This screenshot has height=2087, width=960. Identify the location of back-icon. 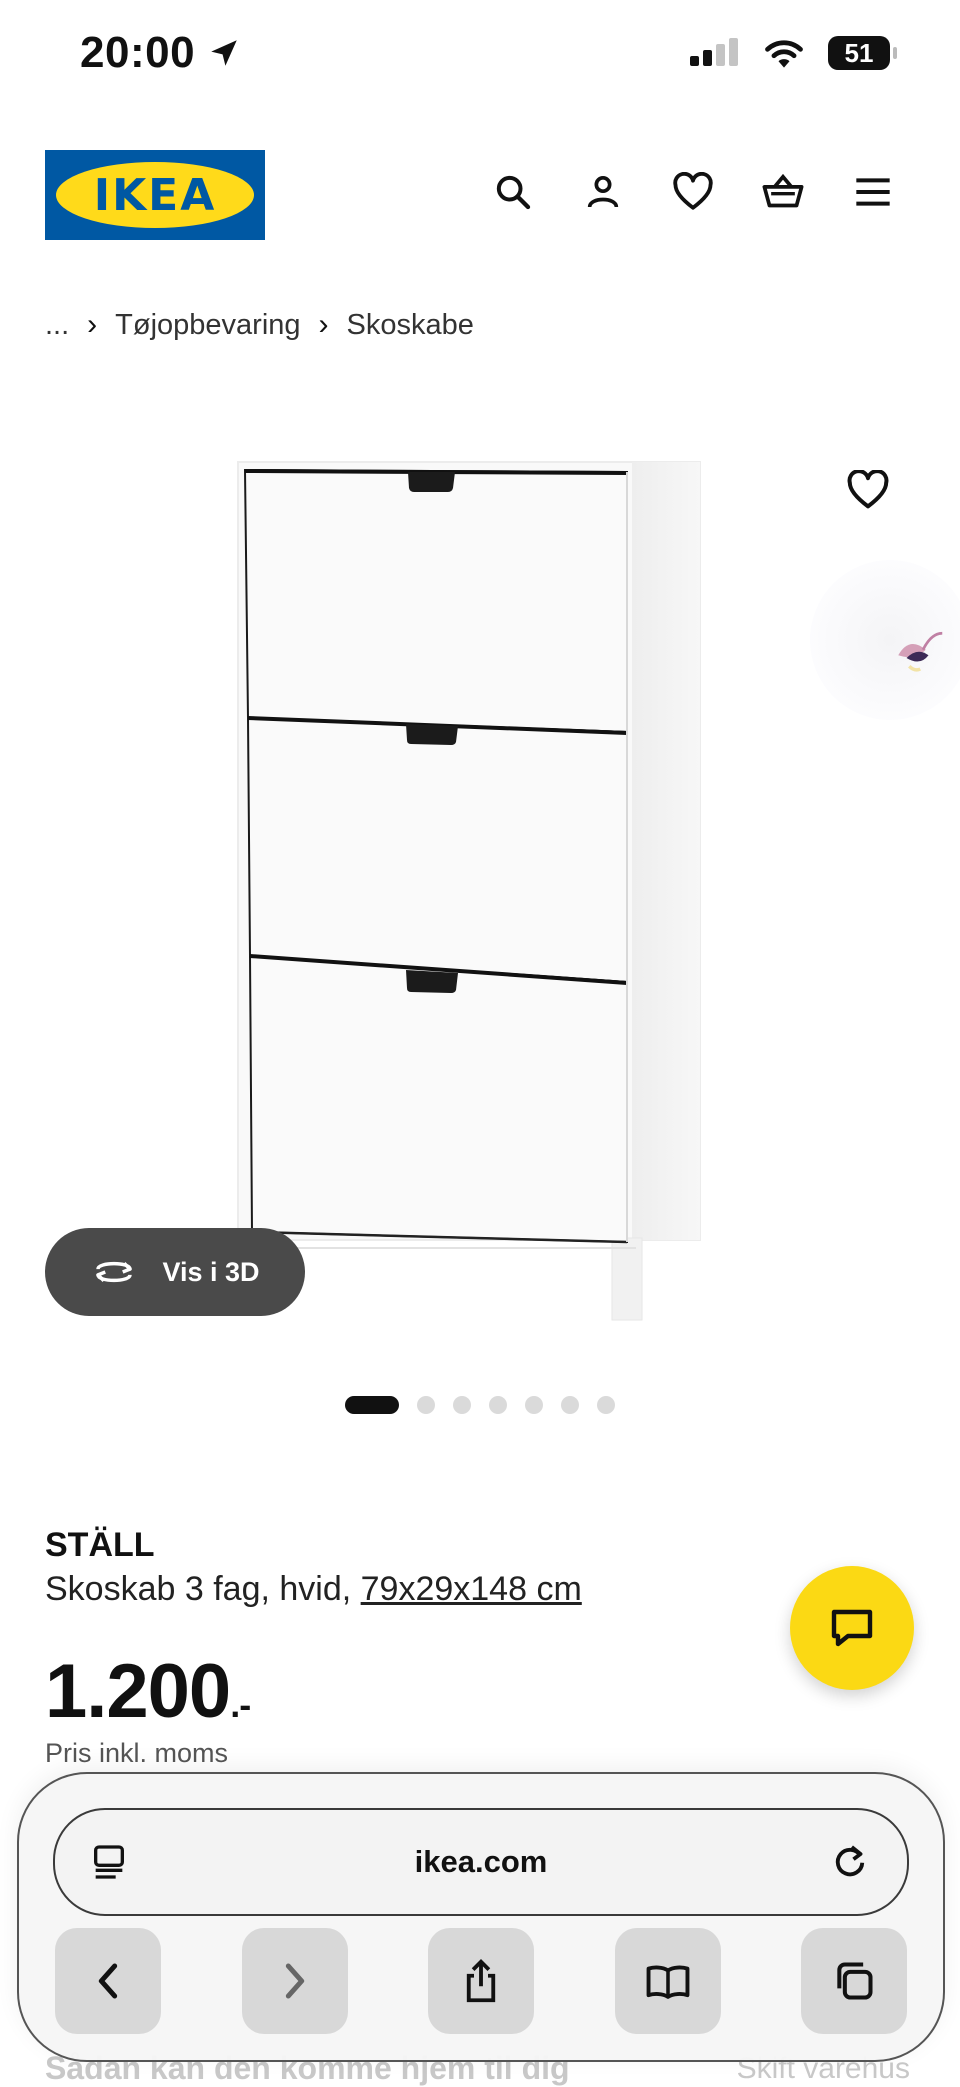
(108, 1981).